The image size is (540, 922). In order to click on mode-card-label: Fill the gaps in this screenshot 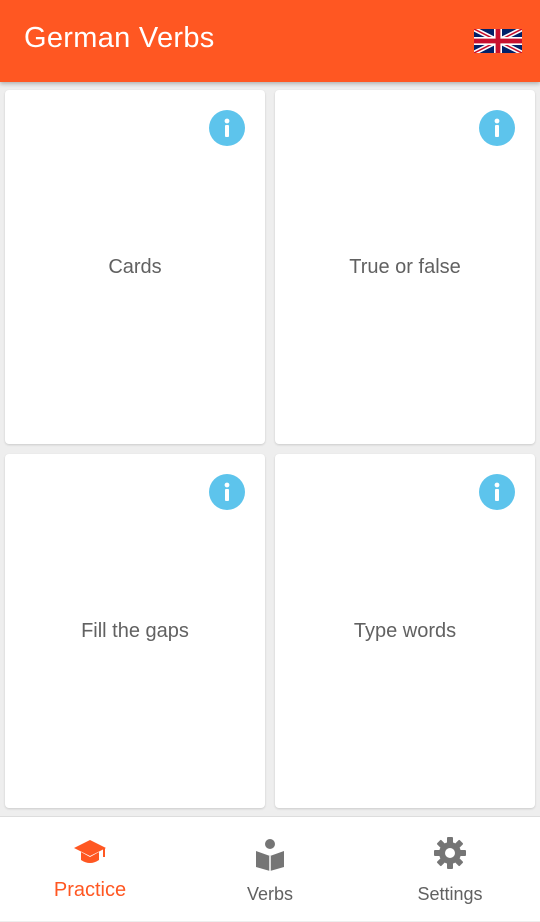, I will do `click(135, 631)`.